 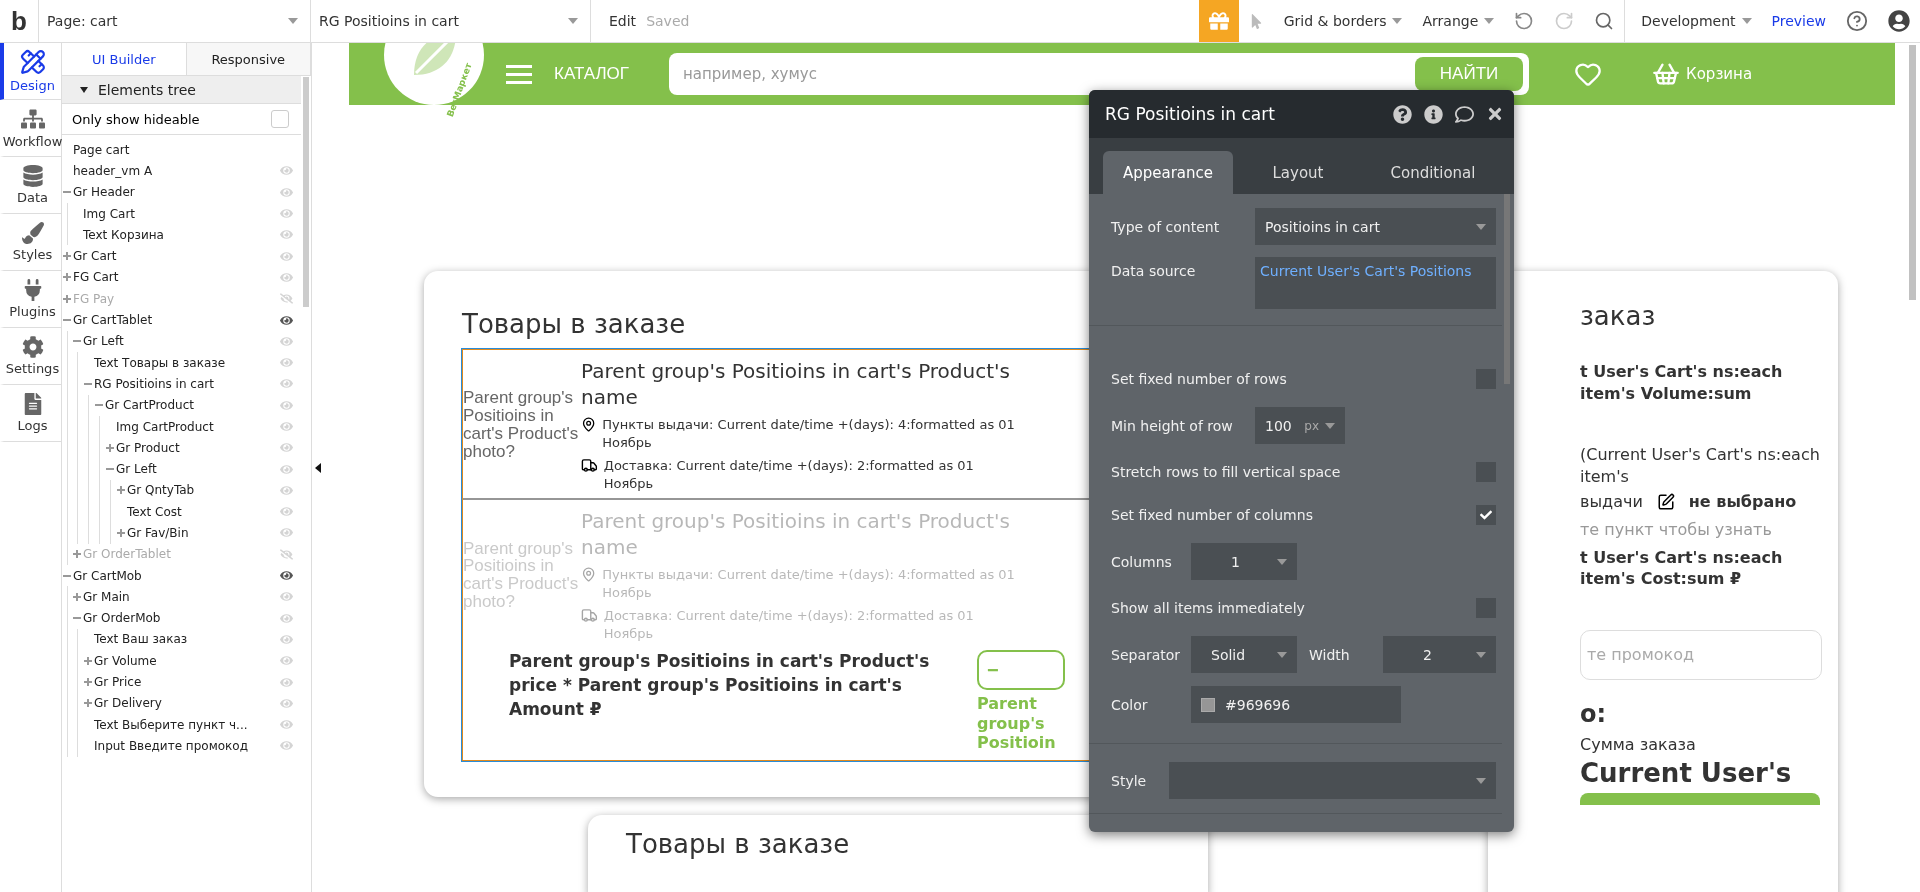 What do you see at coordinates (1208, 608) in the screenshot?
I see `field-label: Show all items immediately` at bounding box center [1208, 608].